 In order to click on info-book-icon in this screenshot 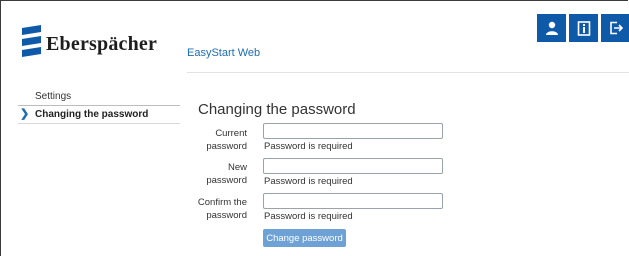, I will do `click(583, 28)`.